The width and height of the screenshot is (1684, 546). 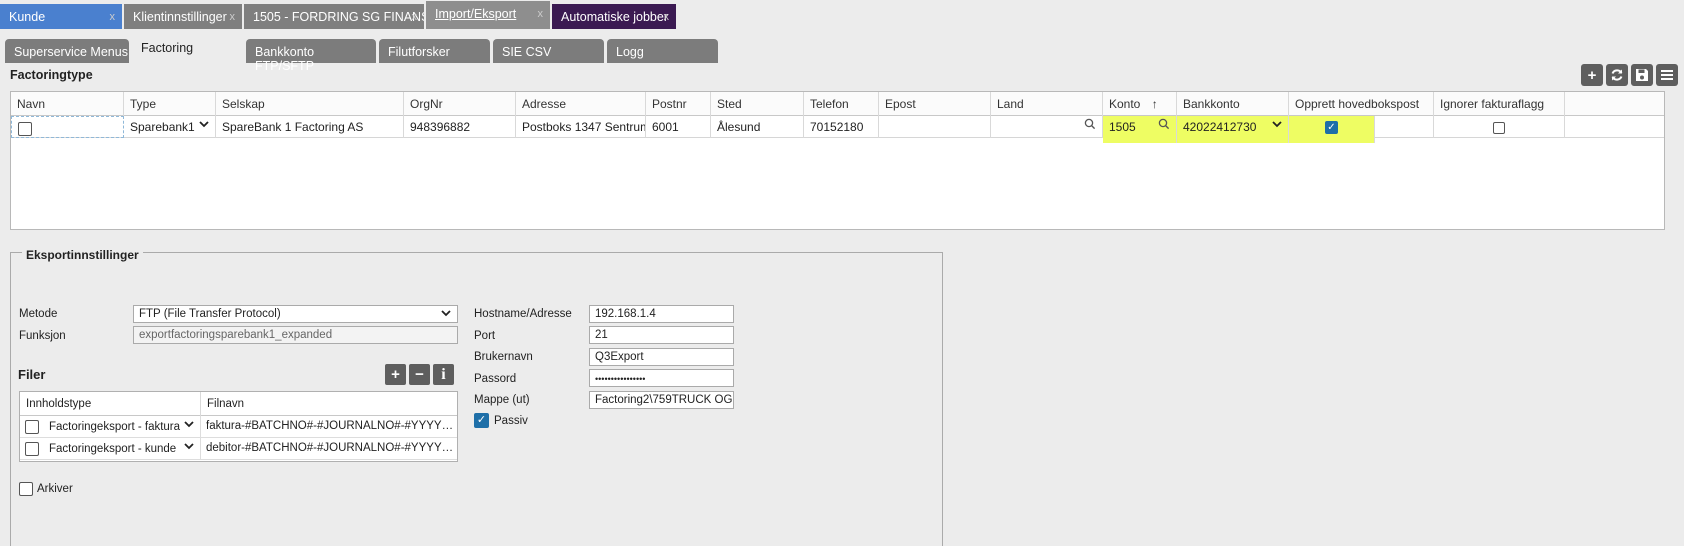 I want to click on ignorer-fakturaflagg-cell, so click(x=1499, y=127).